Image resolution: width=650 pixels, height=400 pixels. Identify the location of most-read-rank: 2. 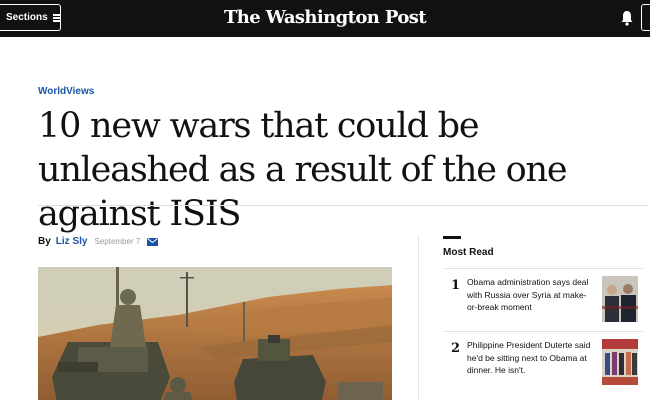
(456, 348).